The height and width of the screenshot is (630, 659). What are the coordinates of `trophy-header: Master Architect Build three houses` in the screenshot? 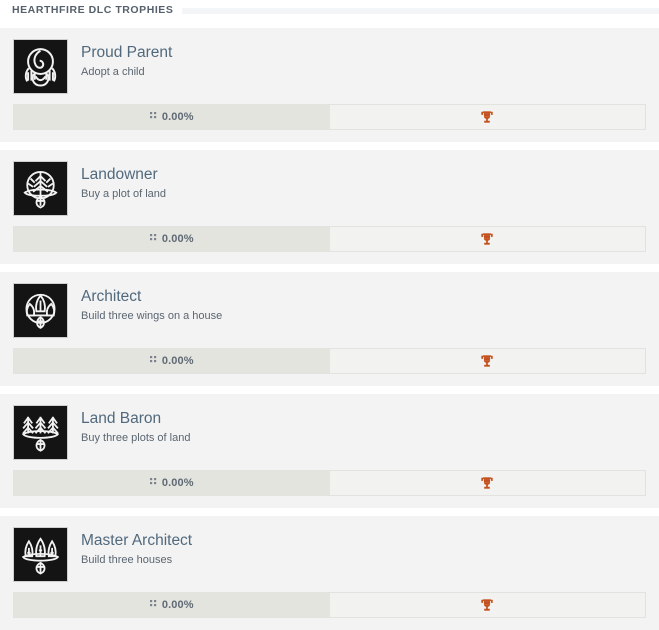 It's located at (329, 554).